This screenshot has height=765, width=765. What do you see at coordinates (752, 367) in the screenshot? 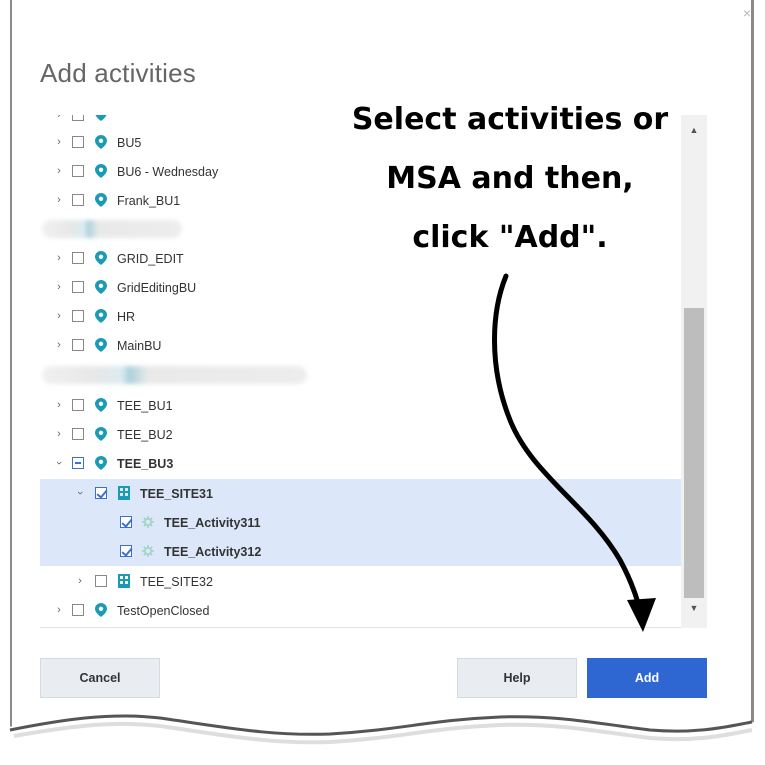
I see `dialog-right-border` at bounding box center [752, 367].